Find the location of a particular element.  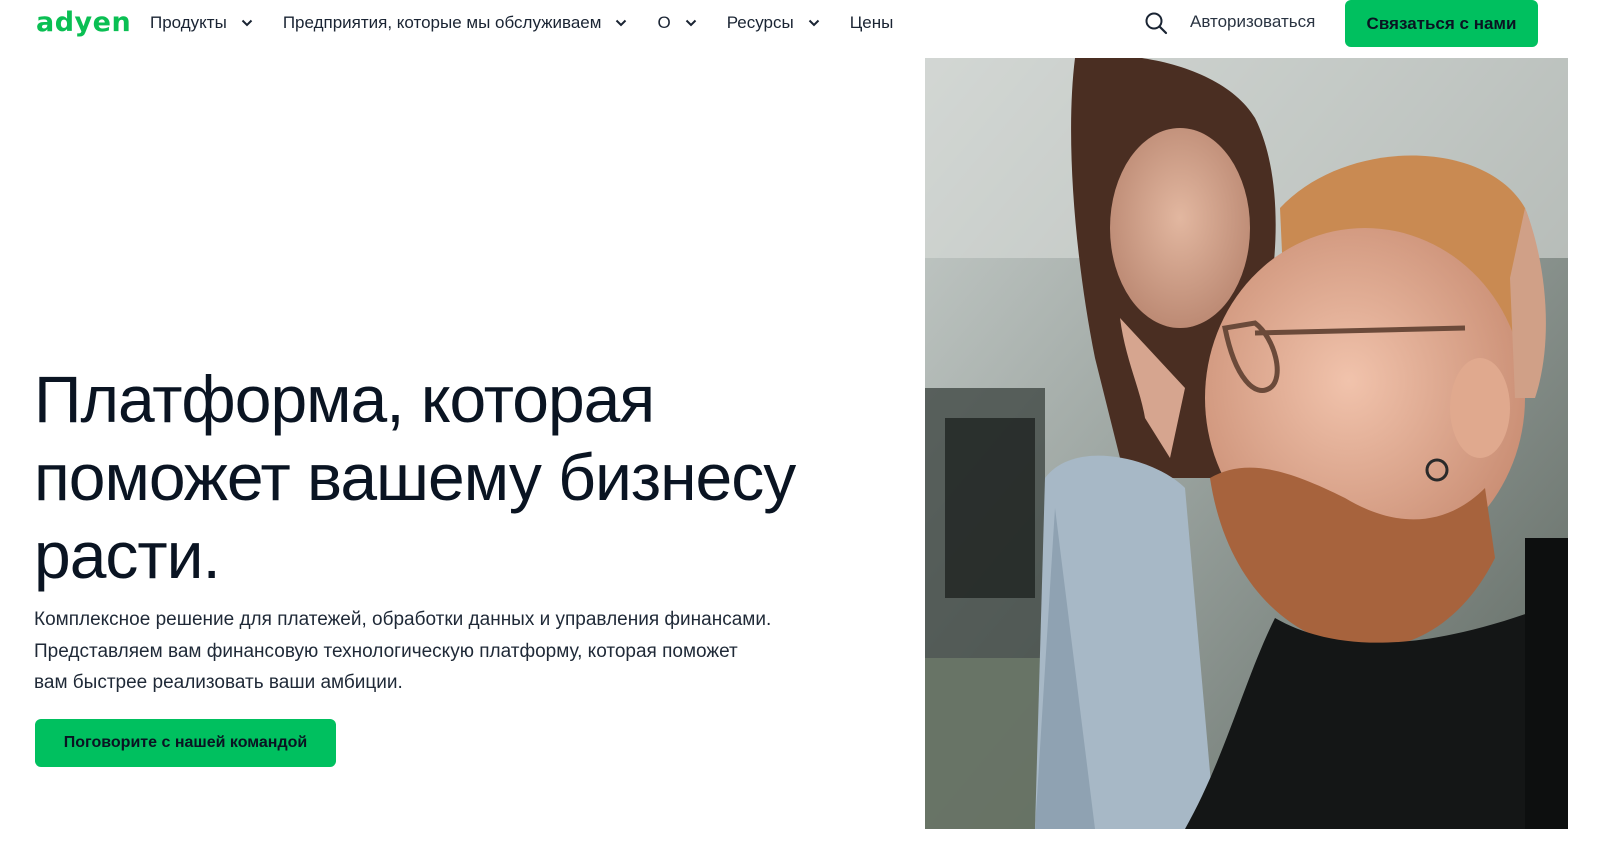

nav-item-label: Ресурсы is located at coordinates (760, 22).